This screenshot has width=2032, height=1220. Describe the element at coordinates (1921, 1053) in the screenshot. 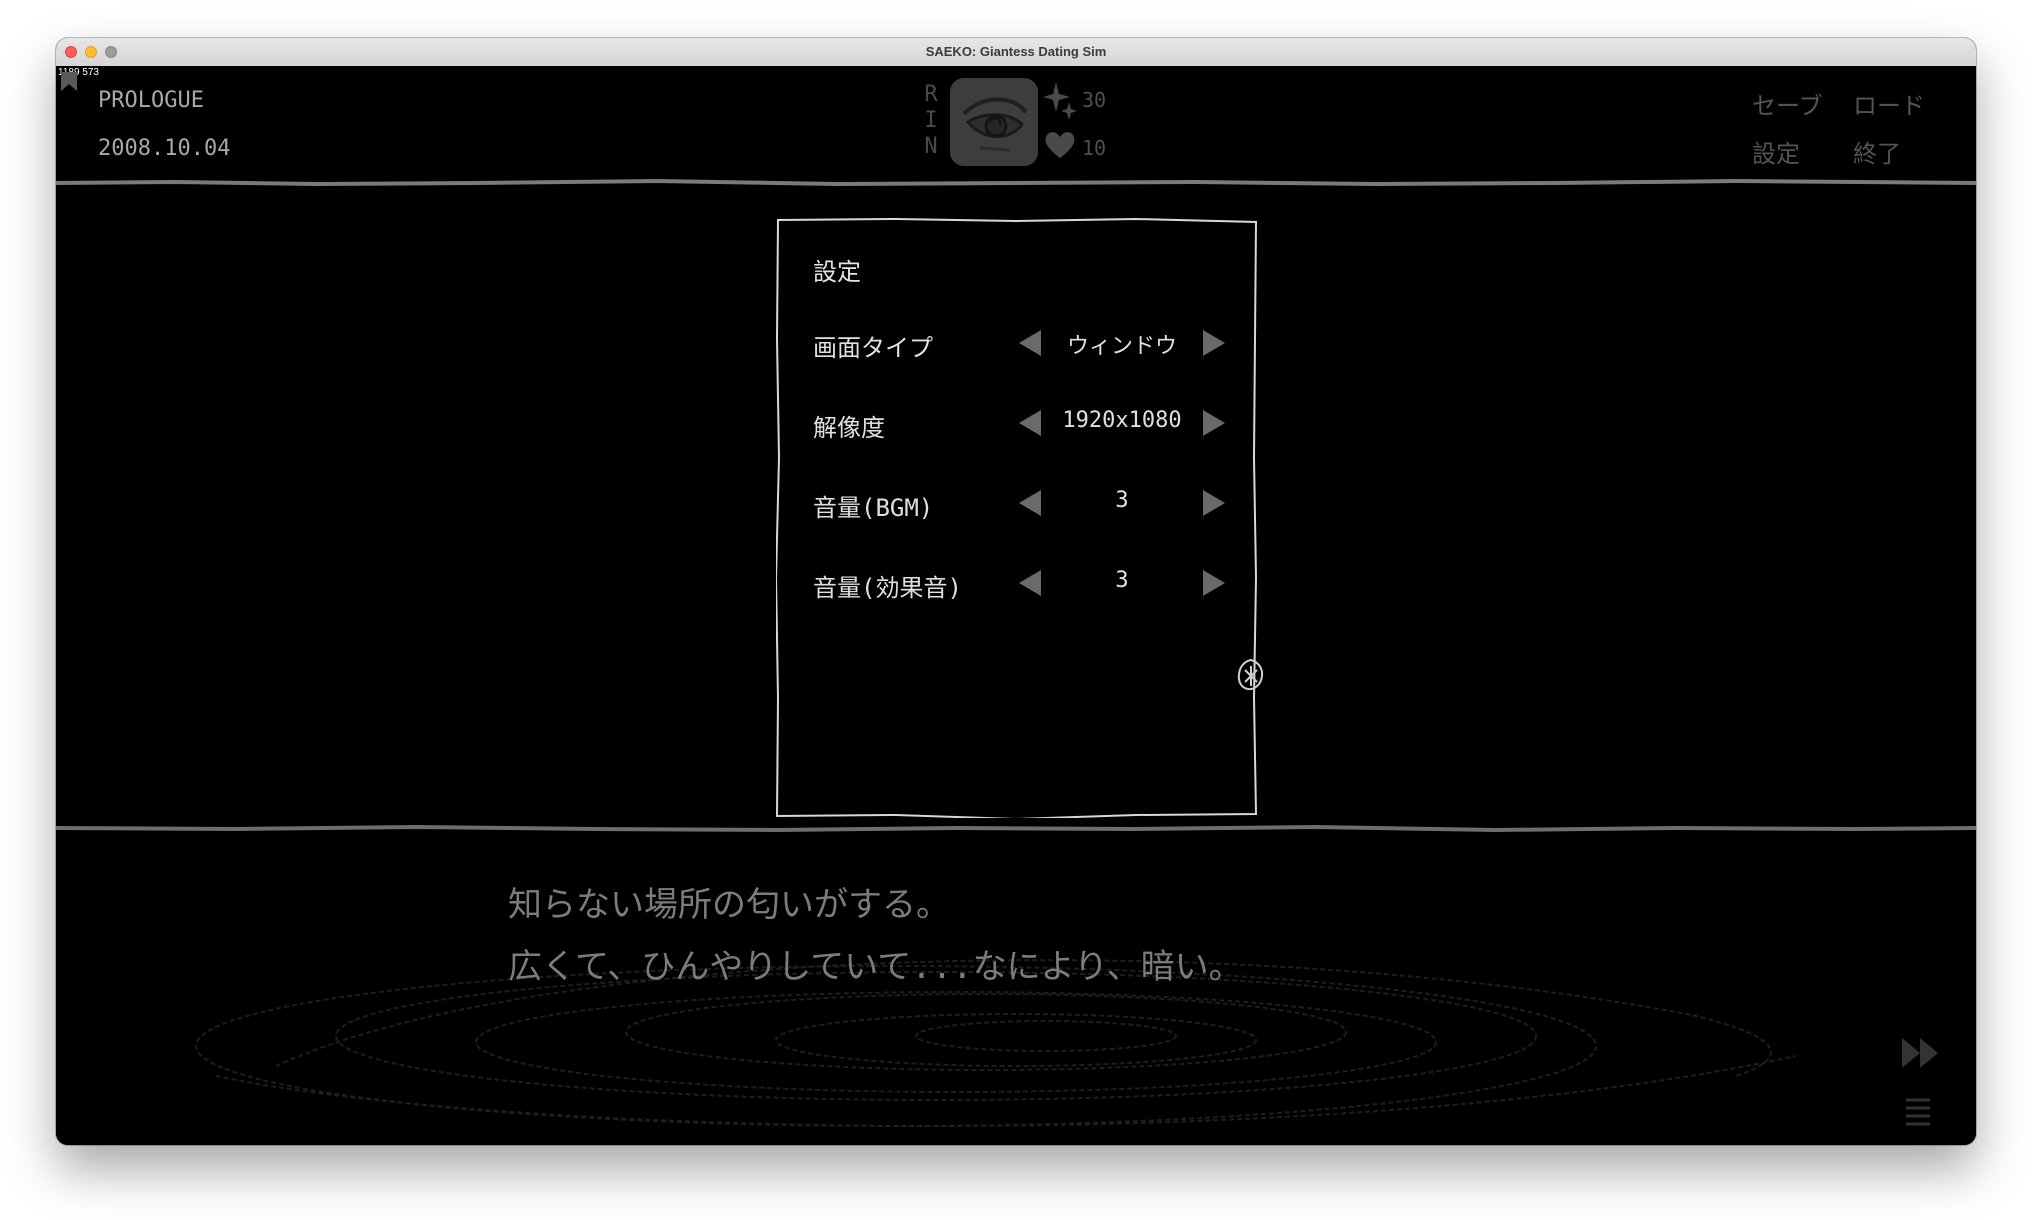

I see `skip-forward-icon` at that location.